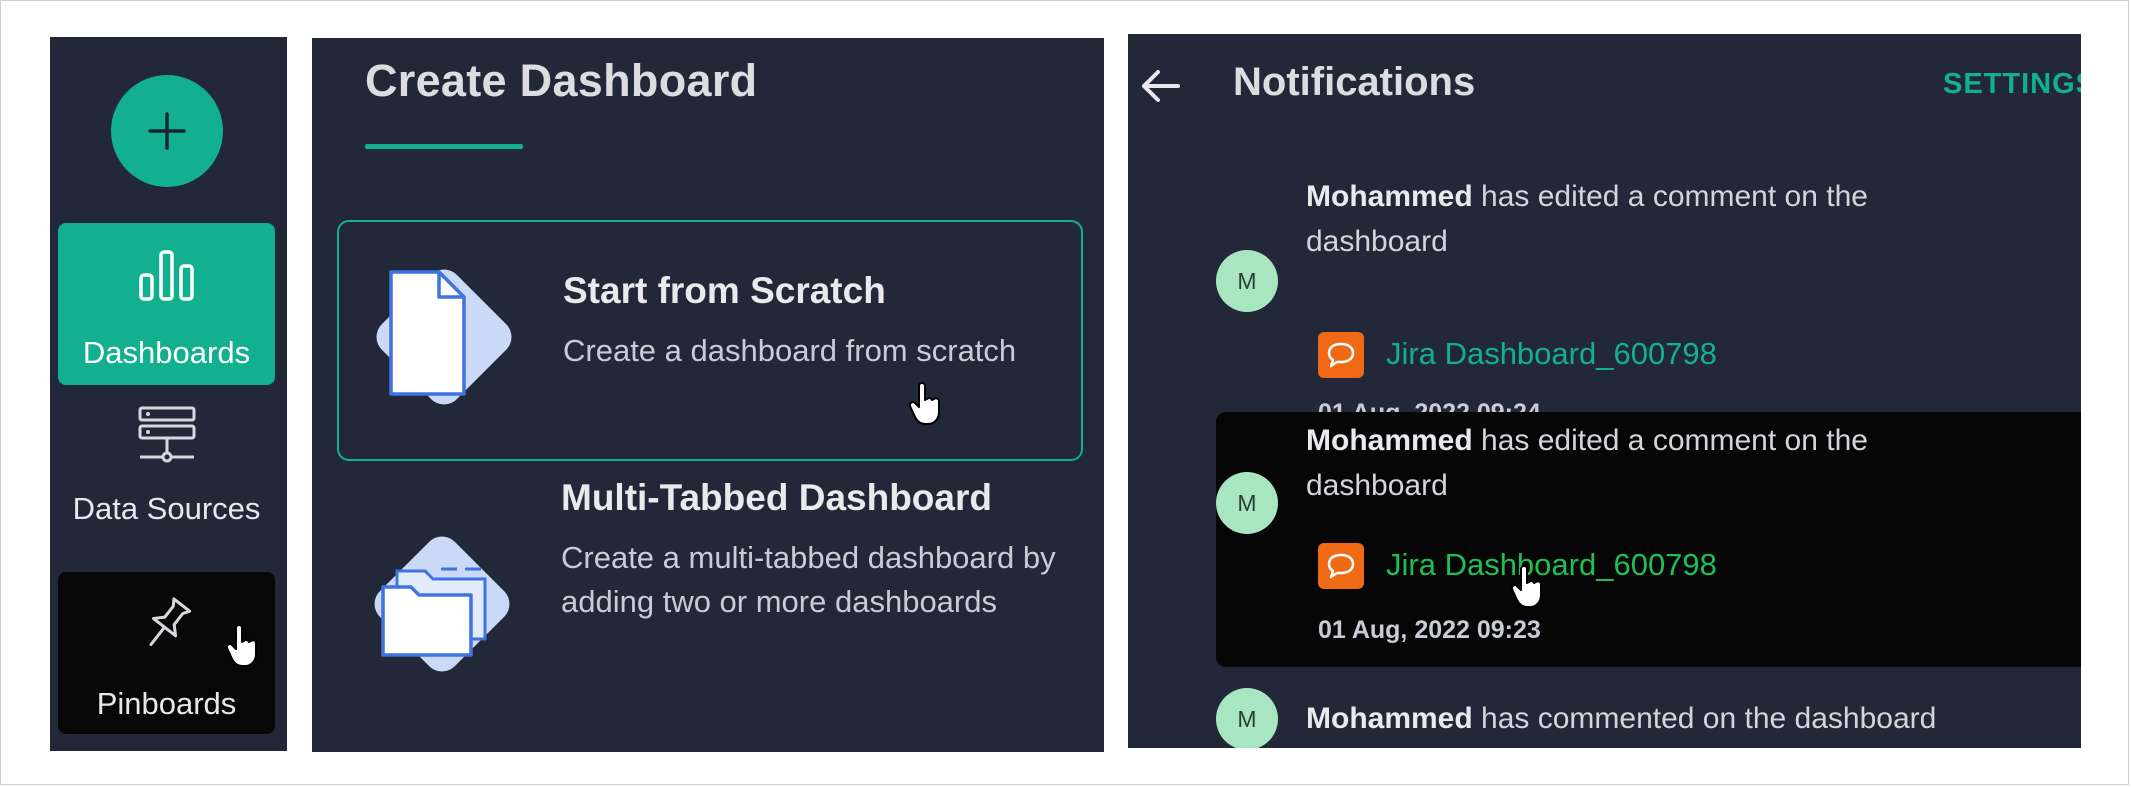 This screenshot has height=787, width=2131. I want to click on sidebar-item-label: Pinboards, so click(166, 703).